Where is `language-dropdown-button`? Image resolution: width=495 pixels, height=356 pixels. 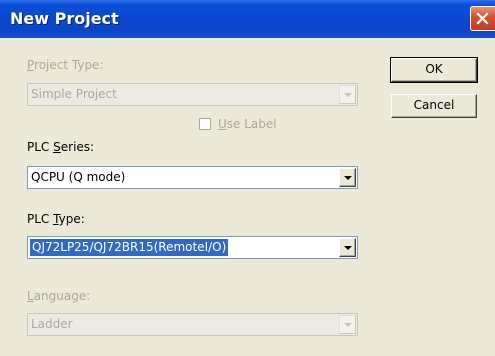 language-dropdown-button is located at coordinates (347, 324).